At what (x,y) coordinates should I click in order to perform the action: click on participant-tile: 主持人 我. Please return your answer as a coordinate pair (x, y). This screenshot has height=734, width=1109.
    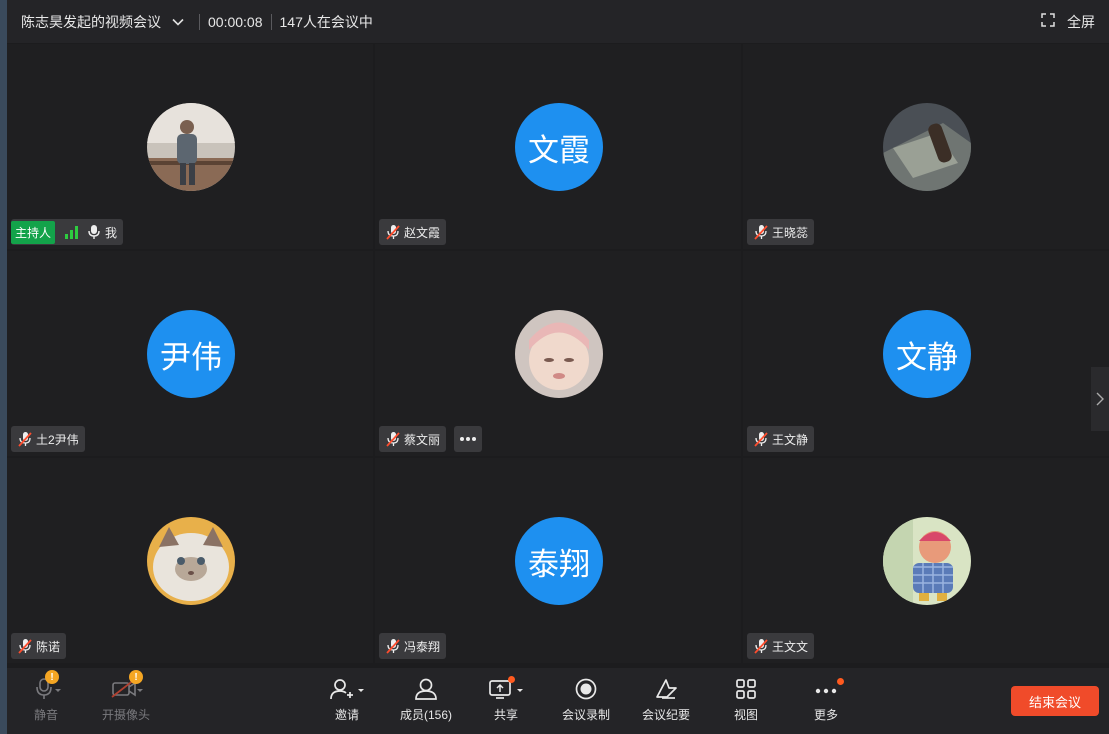
    Looking at the image, I should click on (190, 146).